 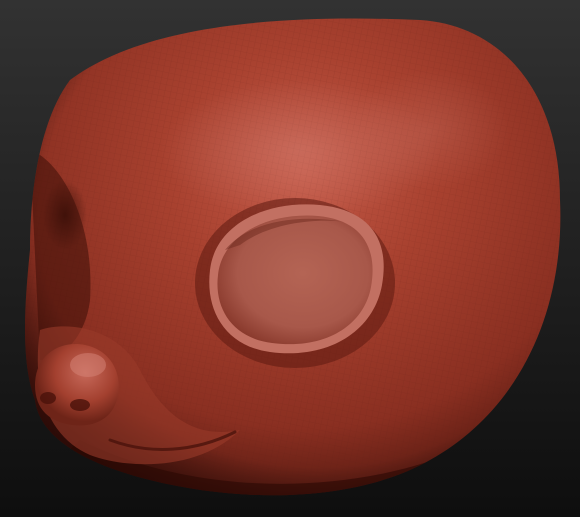 What do you see at coordinates (80, 405) in the screenshot?
I see `right-nostril` at bounding box center [80, 405].